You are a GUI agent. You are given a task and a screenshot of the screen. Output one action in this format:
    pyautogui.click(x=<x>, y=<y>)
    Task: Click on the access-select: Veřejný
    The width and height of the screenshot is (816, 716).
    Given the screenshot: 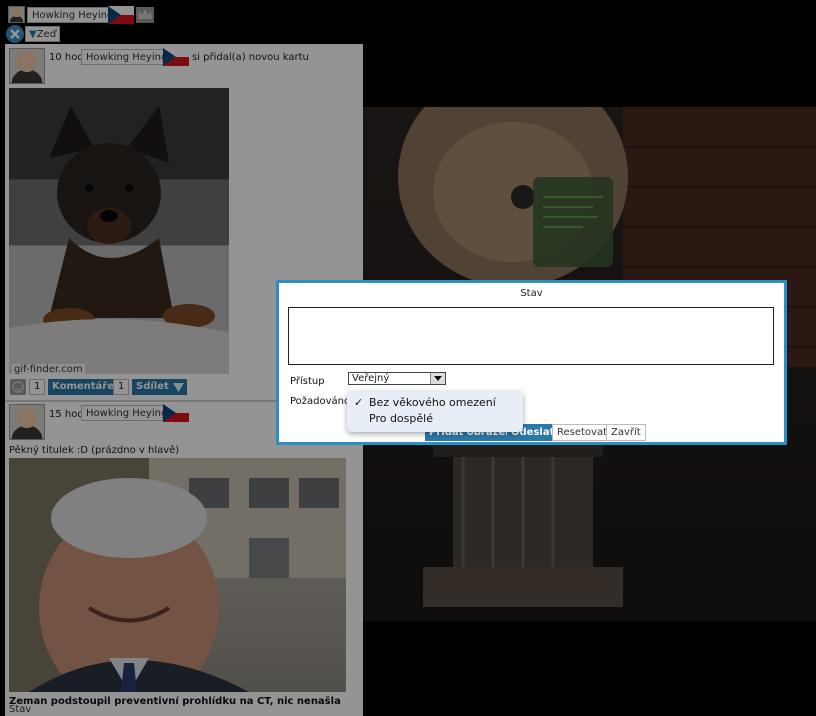 What is the action you would take?
    pyautogui.click(x=397, y=378)
    